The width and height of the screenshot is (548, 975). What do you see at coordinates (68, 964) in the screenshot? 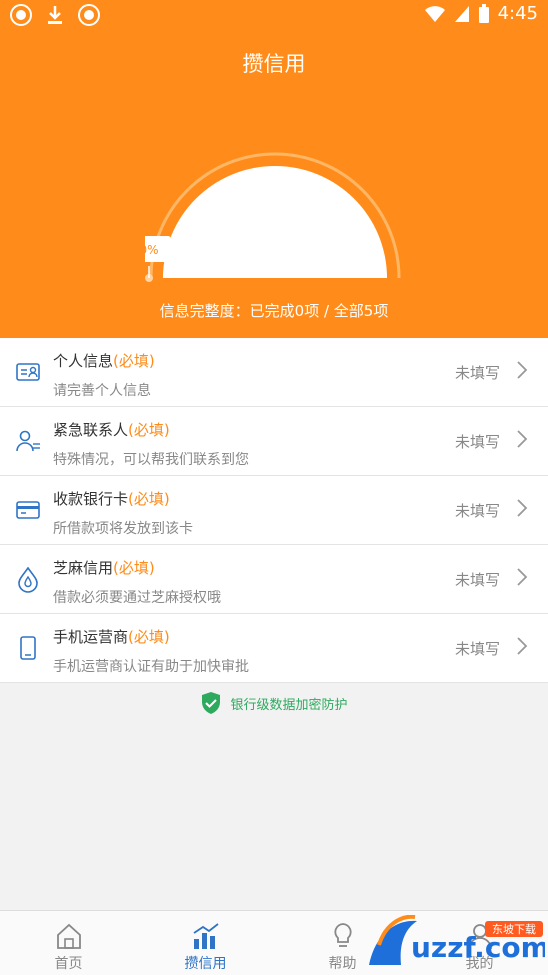
I see `tab-label: 首页` at bounding box center [68, 964].